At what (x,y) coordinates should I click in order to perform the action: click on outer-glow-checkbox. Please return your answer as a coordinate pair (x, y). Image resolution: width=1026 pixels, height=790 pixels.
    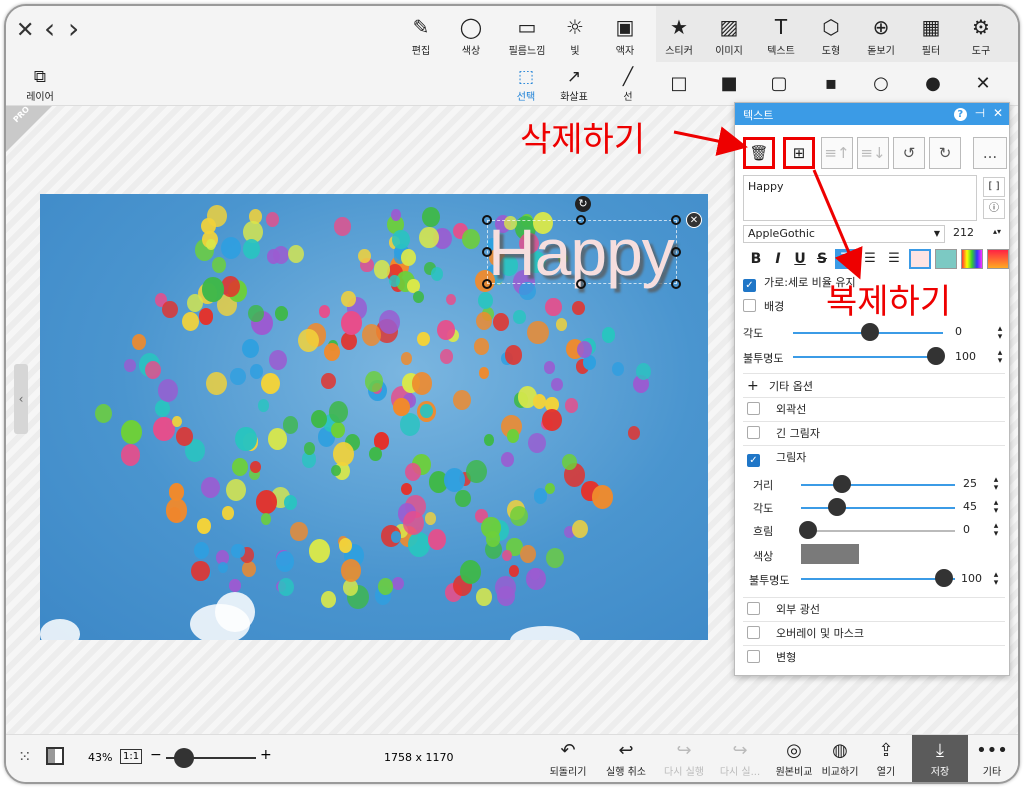
    Looking at the image, I should click on (753, 608).